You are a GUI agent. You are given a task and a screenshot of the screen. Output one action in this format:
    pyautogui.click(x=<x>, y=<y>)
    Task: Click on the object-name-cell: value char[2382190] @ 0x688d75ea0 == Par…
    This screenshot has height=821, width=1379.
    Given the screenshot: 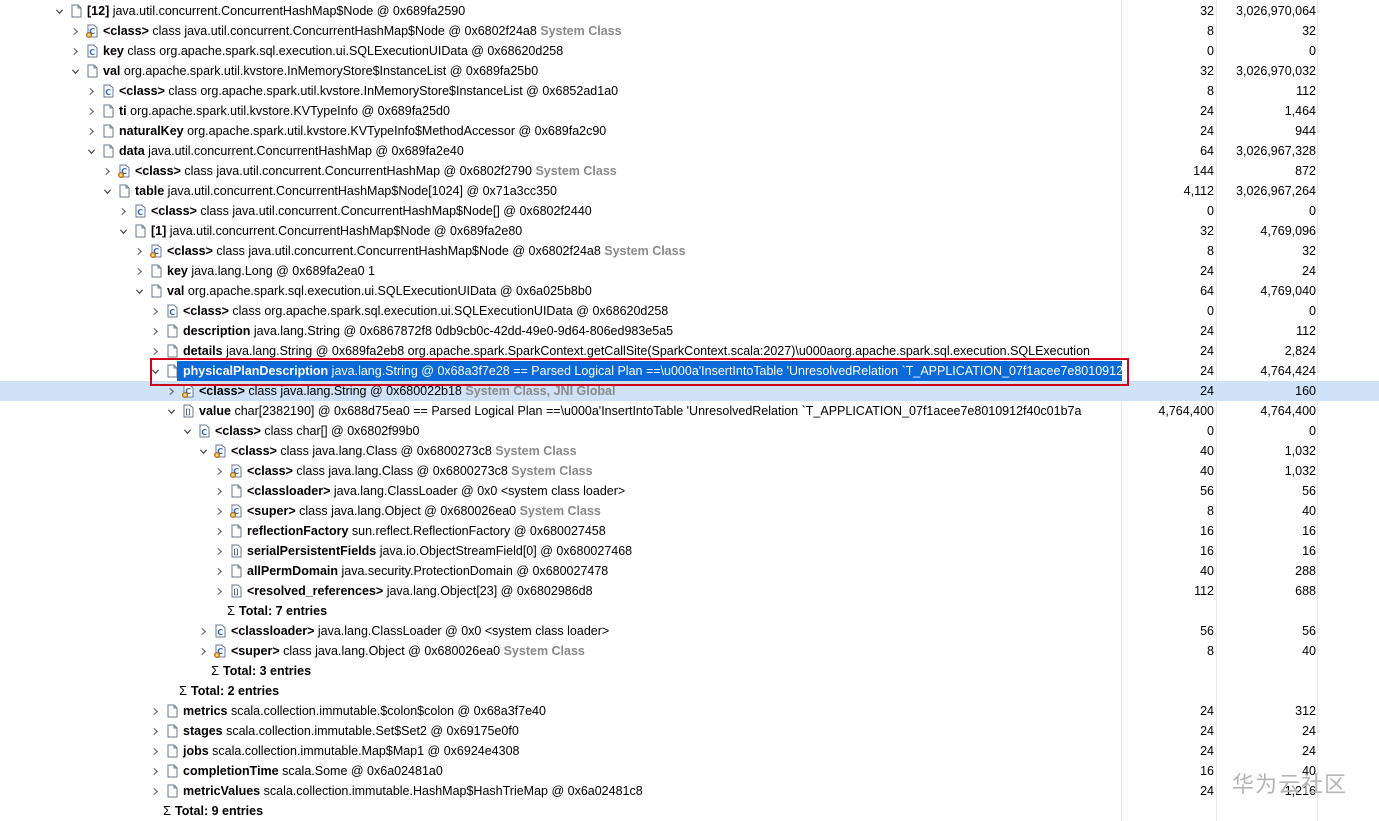 What is the action you would take?
    pyautogui.click(x=561, y=411)
    